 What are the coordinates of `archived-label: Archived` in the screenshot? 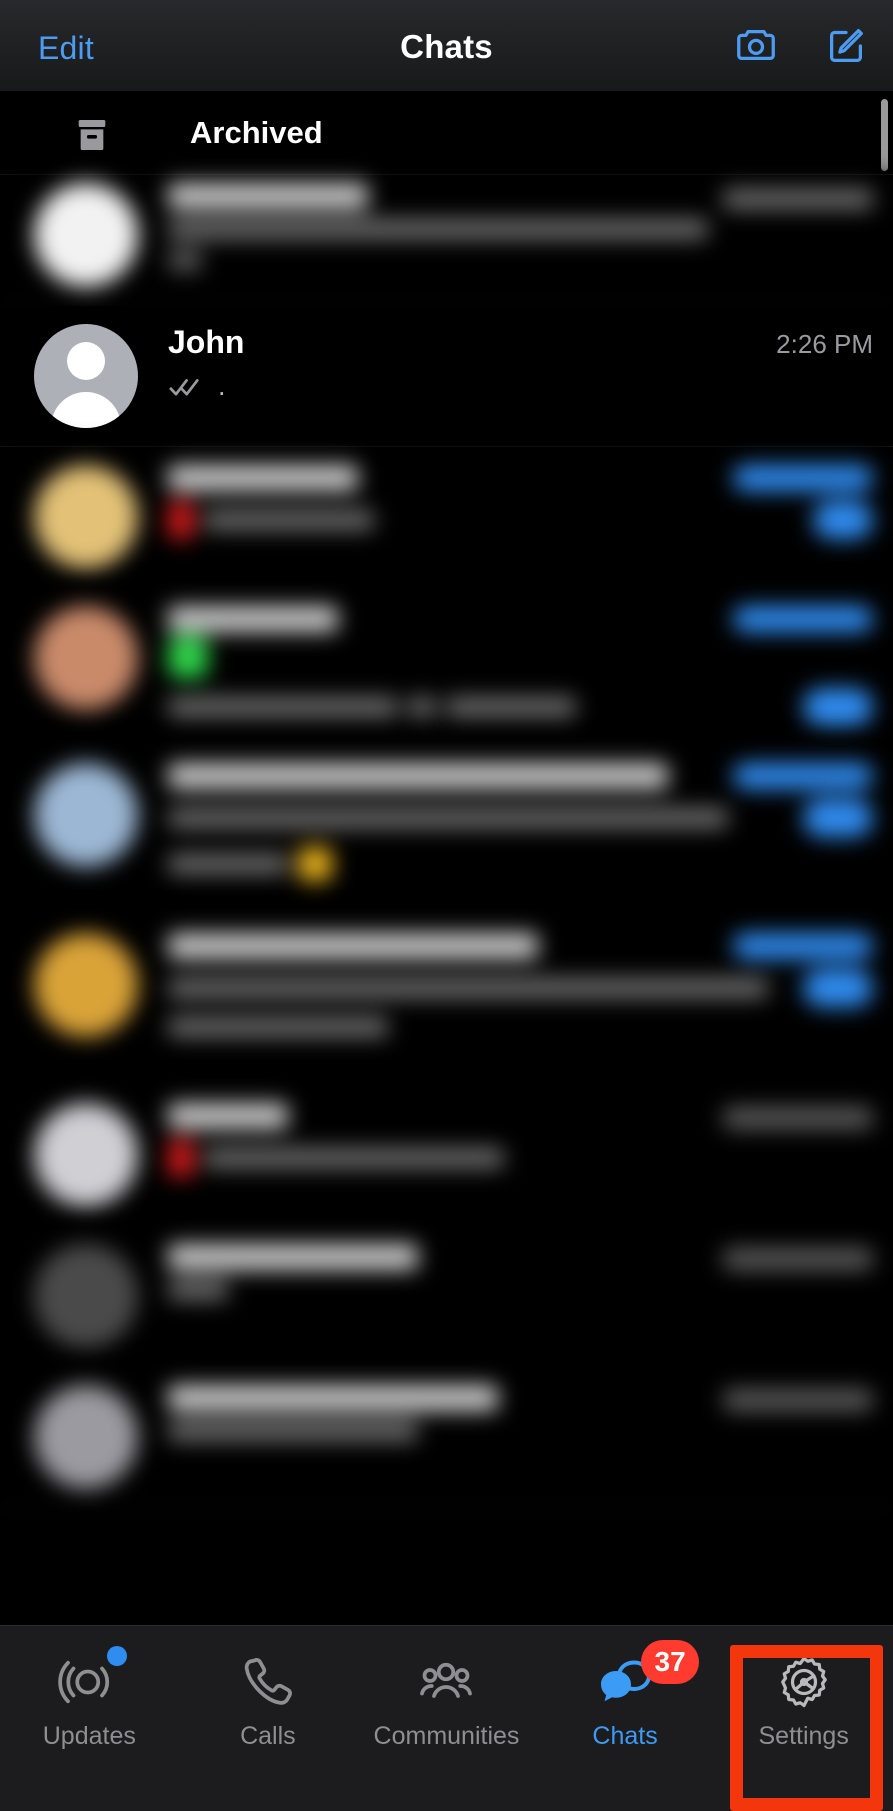 It's located at (256, 132).